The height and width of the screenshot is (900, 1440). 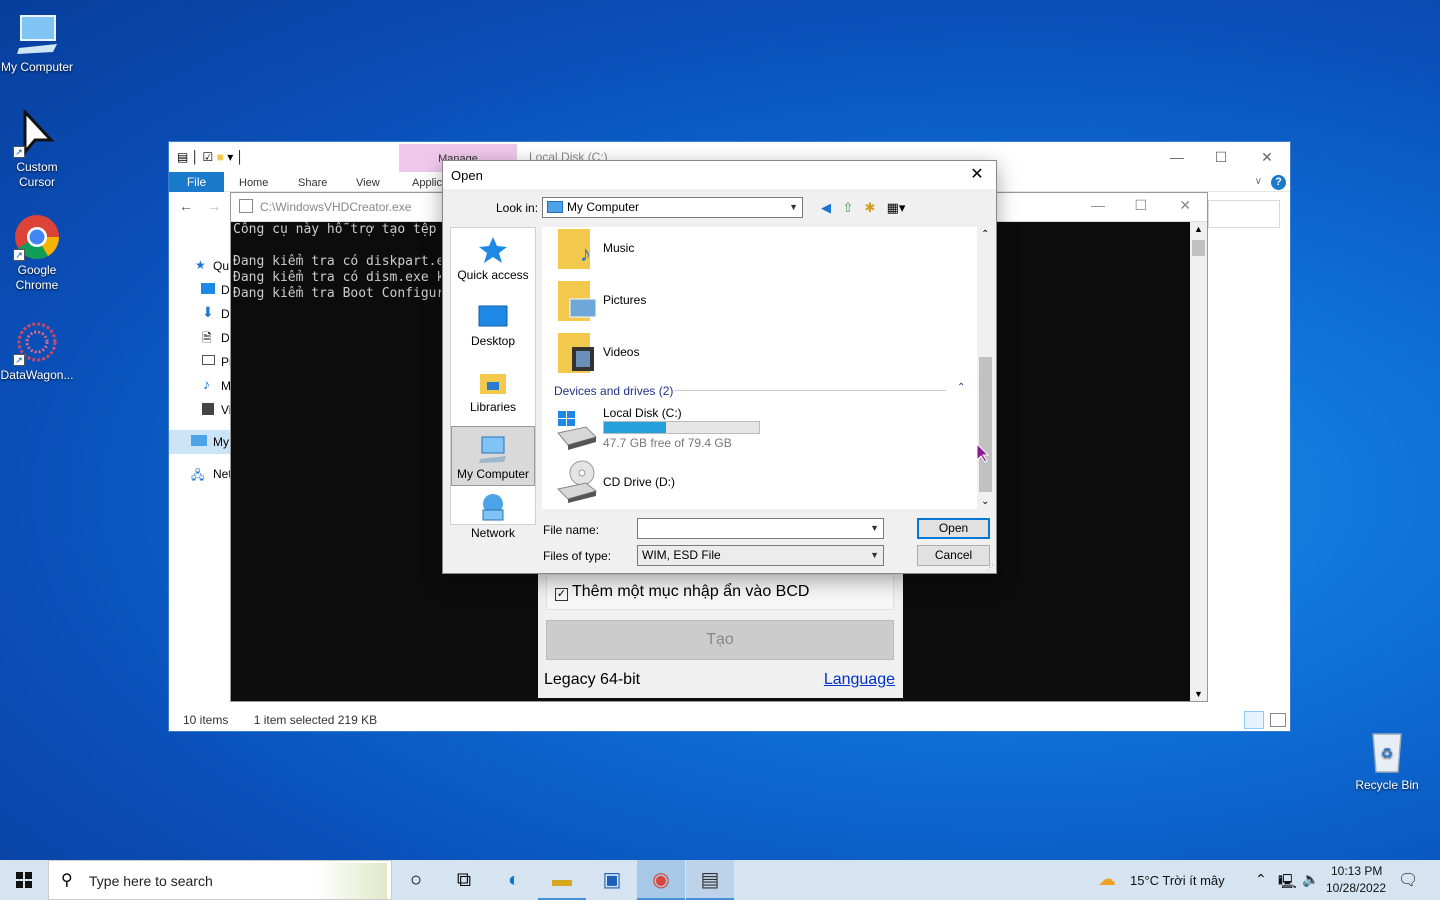 I want to click on look-in-value: My Computer, so click(x=603, y=207).